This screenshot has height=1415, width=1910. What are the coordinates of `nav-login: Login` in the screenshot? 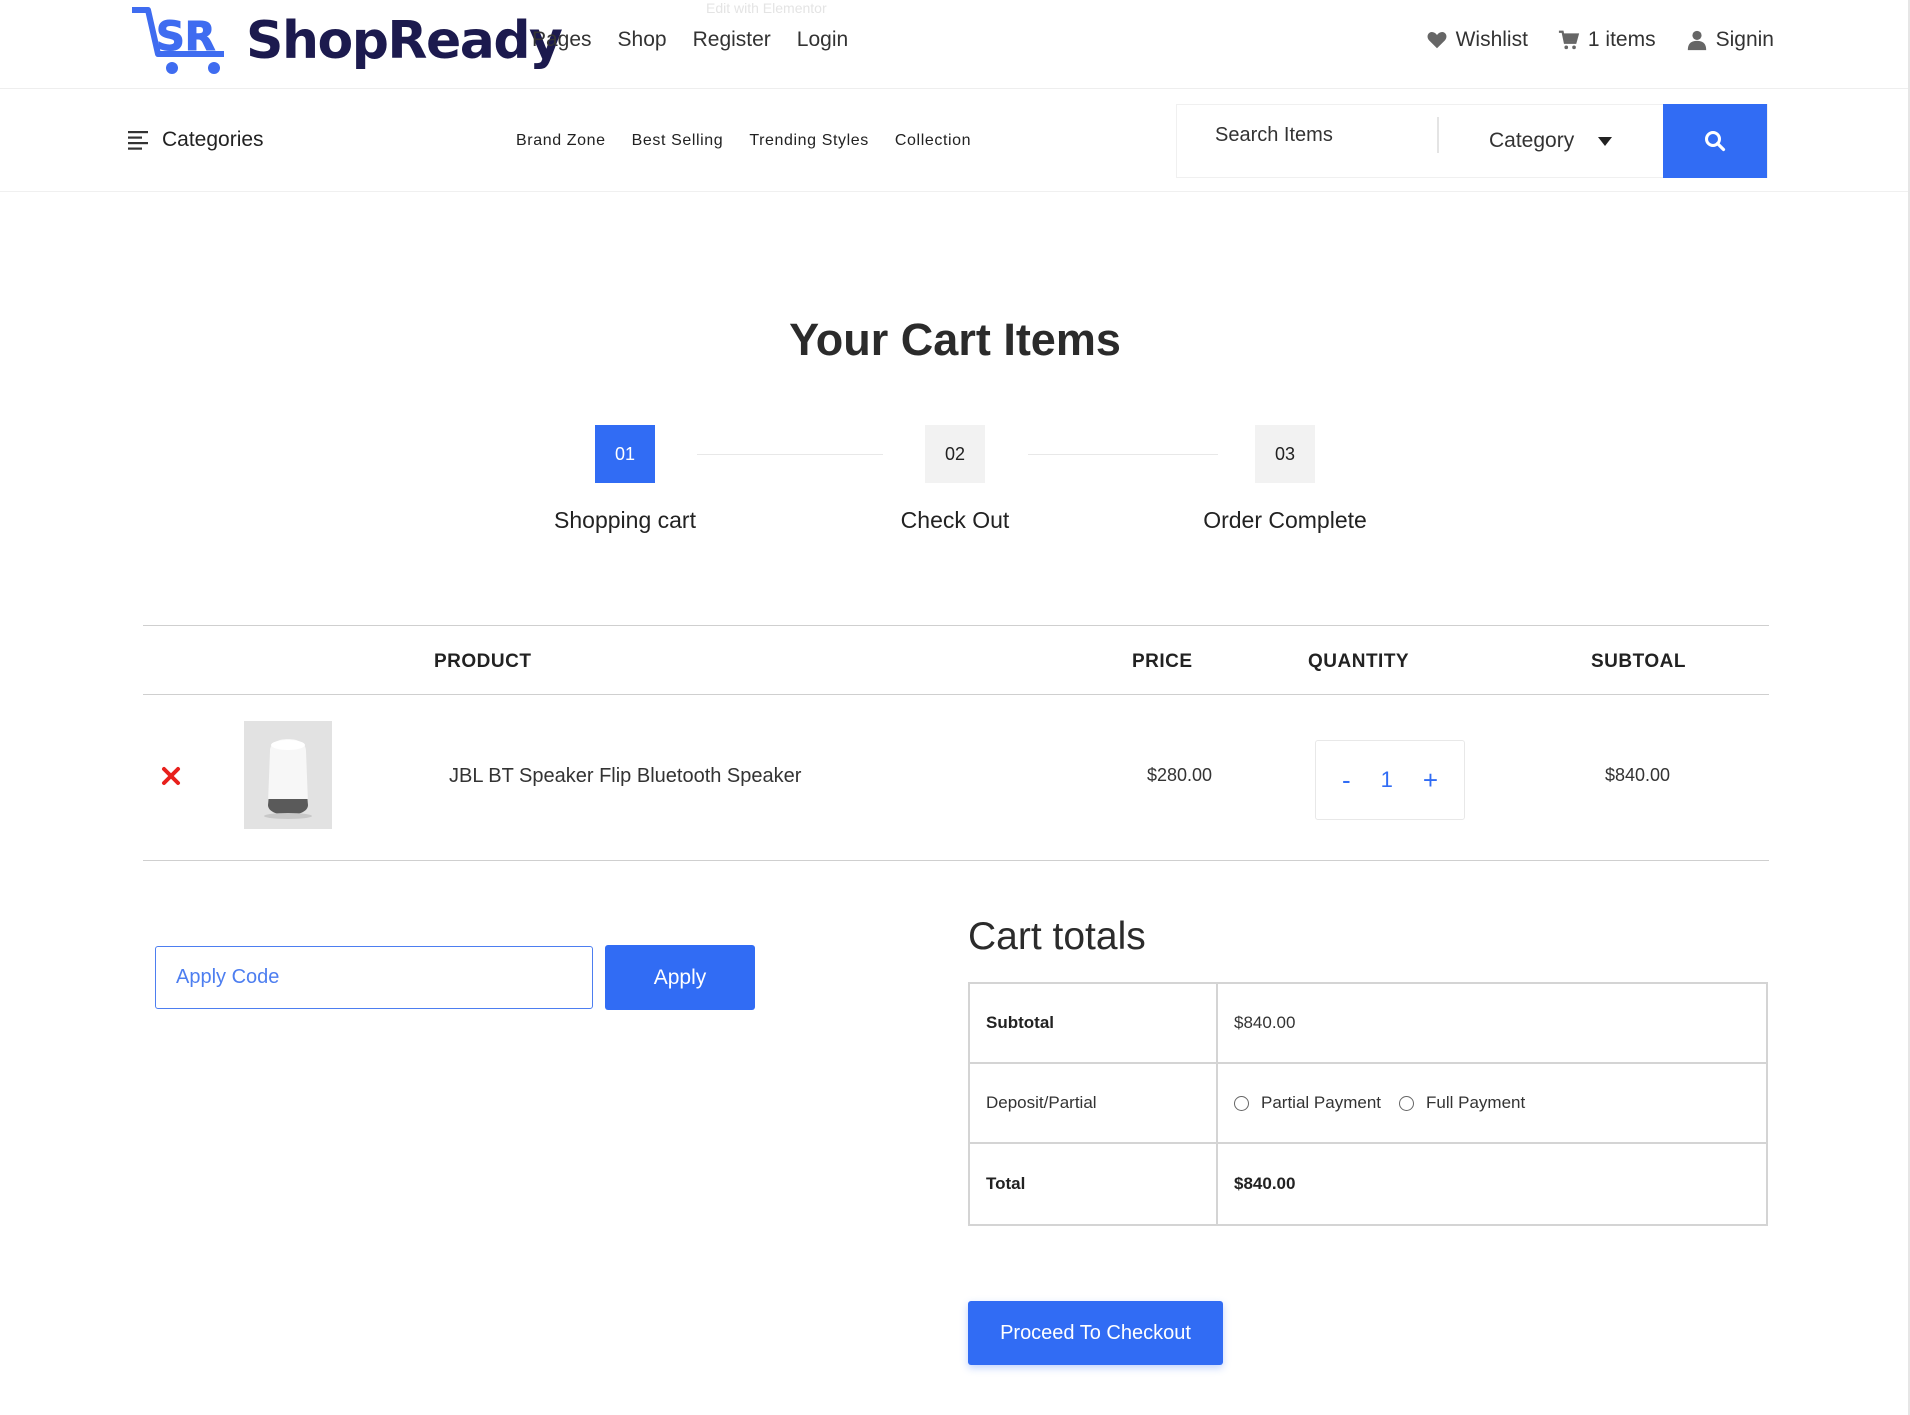 It's located at (822, 40).